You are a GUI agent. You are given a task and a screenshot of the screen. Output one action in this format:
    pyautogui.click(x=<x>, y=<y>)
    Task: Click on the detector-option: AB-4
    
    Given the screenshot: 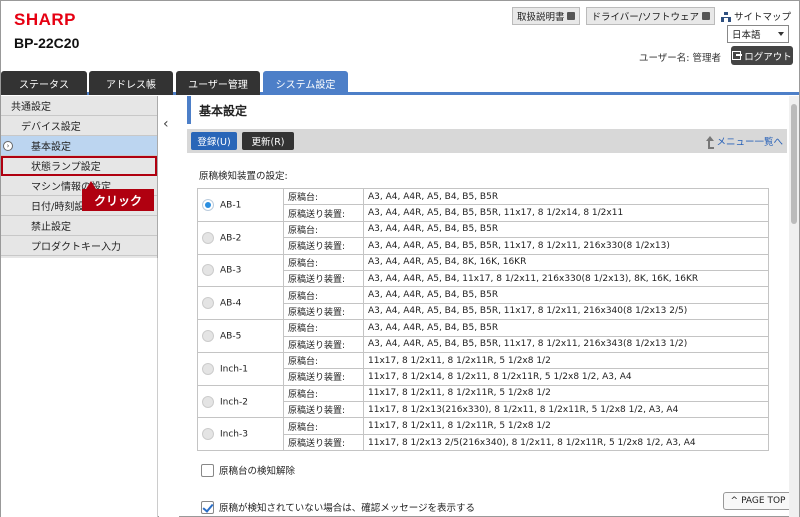 What is the action you would take?
    pyautogui.click(x=240, y=303)
    